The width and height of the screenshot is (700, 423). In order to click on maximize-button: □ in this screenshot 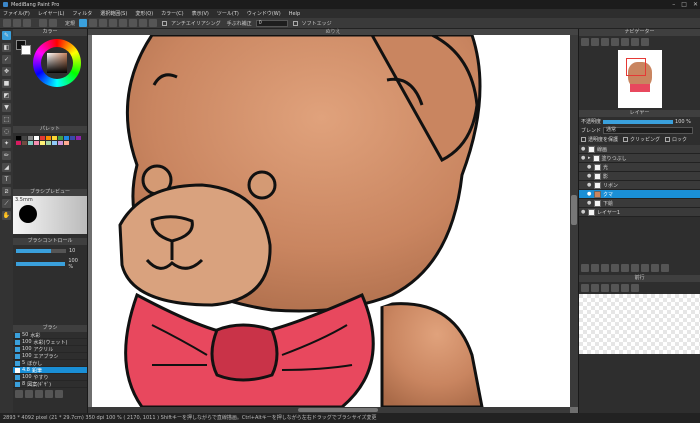, I will do `click(684, 4)`.